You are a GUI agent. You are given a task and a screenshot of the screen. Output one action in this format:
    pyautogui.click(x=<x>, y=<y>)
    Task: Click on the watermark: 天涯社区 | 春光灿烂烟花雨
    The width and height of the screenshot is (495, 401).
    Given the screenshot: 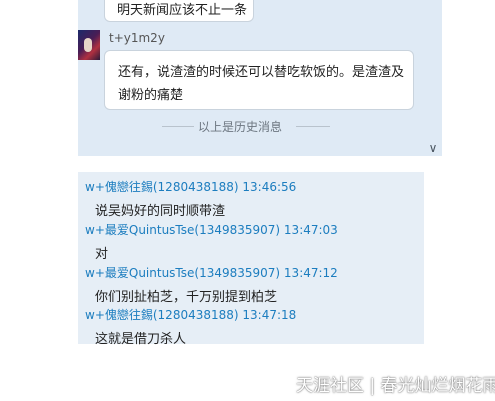 What is the action you would take?
    pyautogui.click(x=395, y=386)
    